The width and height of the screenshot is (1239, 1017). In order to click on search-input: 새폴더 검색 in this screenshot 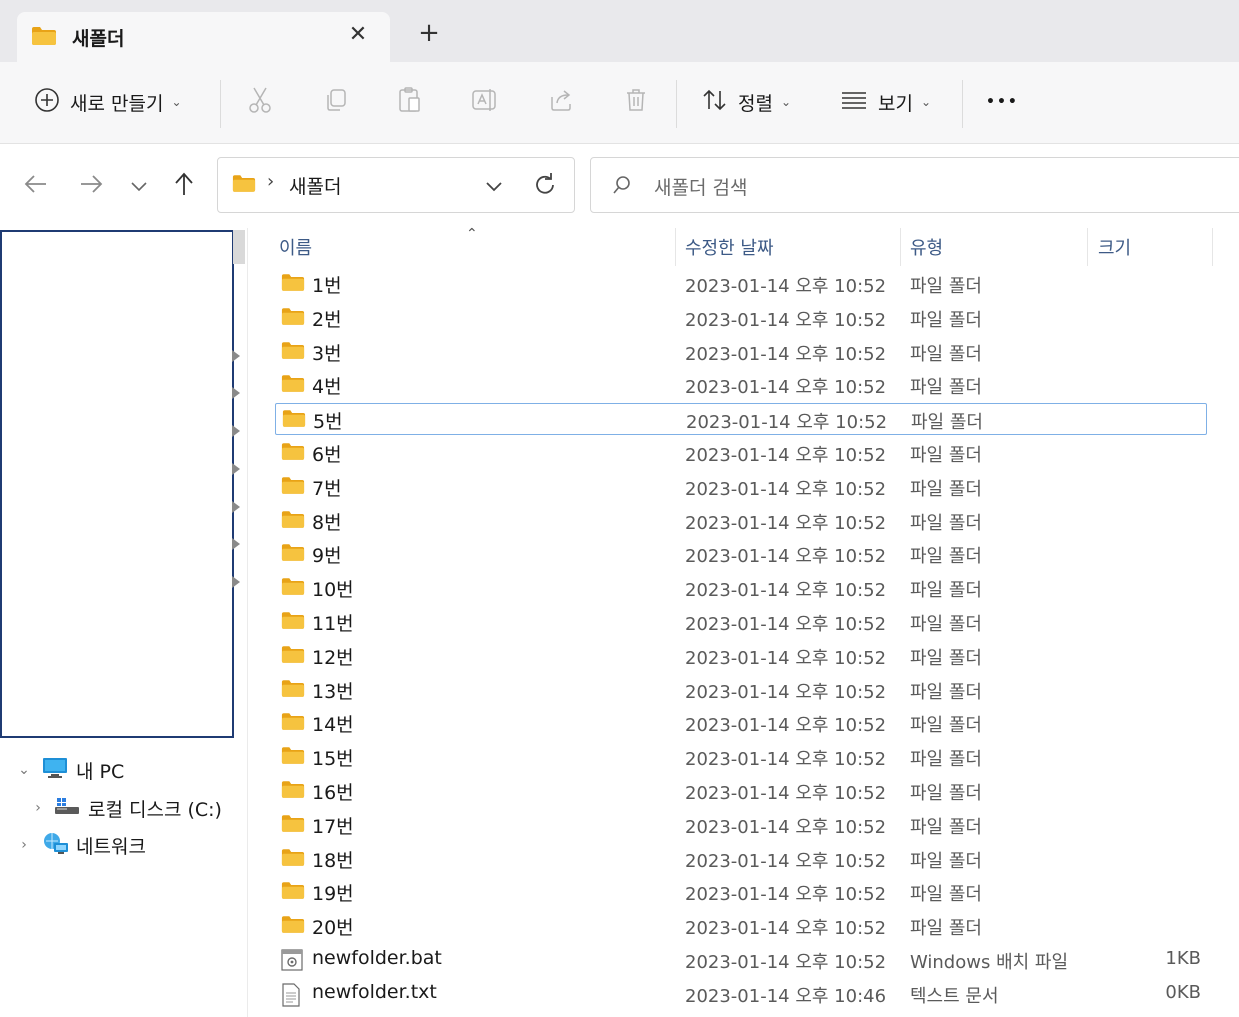, I will do `click(914, 185)`.